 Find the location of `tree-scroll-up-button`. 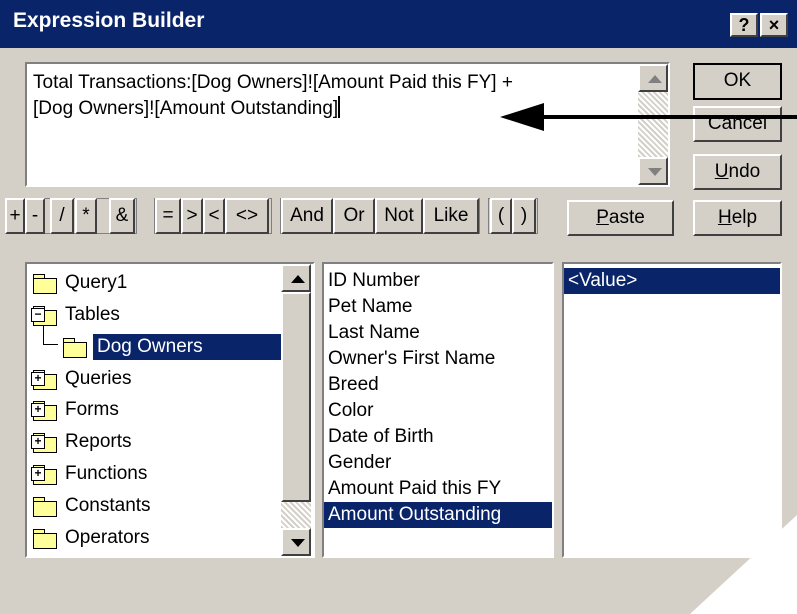

tree-scroll-up-button is located at coordinates (296, 278).